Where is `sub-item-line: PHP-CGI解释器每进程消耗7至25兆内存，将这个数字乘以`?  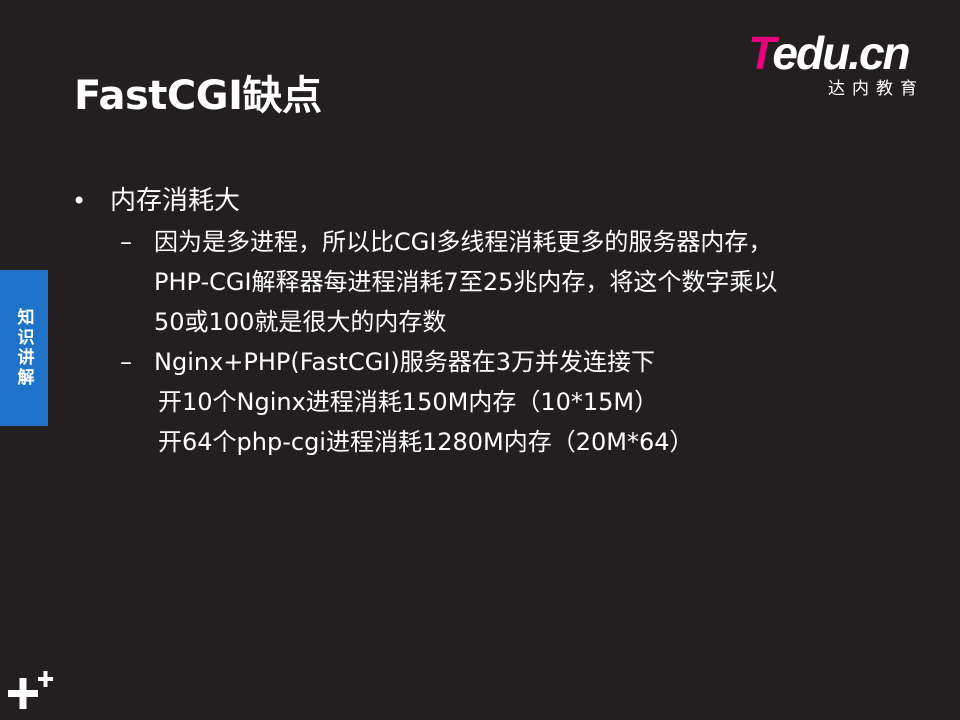 sub-item-line: PHP-CGI解释器每进程消耗7至25兆内存，将这个数字乘以 is located at coordinates (466, 282).